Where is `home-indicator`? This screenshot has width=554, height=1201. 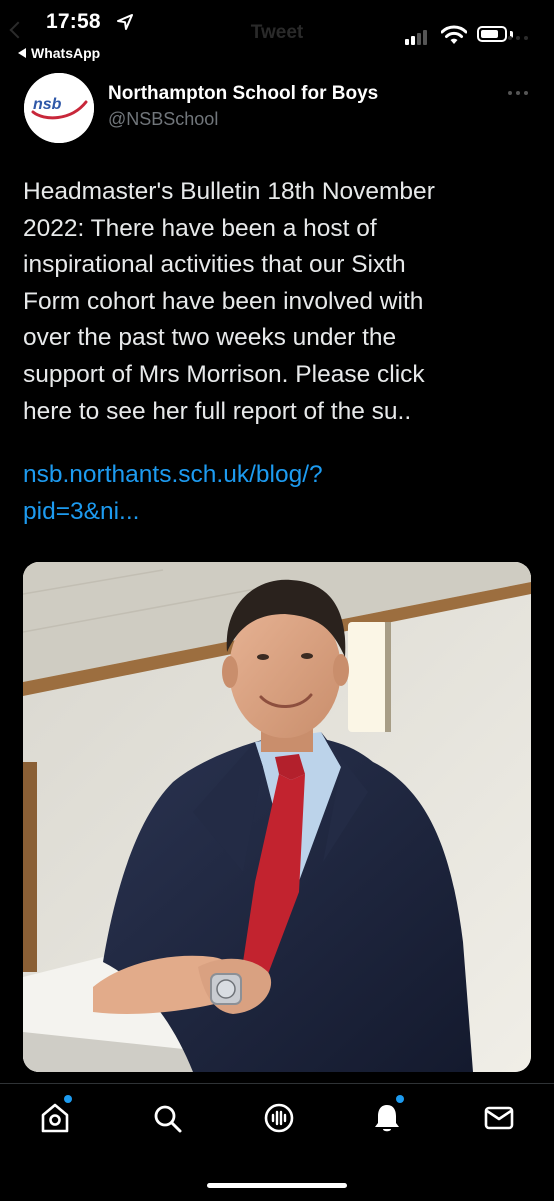
home-indicator is located at coordinates (277, 1185).